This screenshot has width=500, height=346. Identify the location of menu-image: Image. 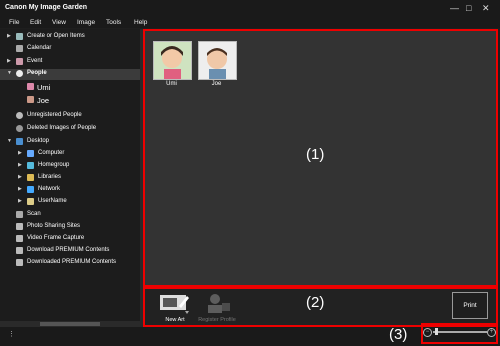
(86, 22).